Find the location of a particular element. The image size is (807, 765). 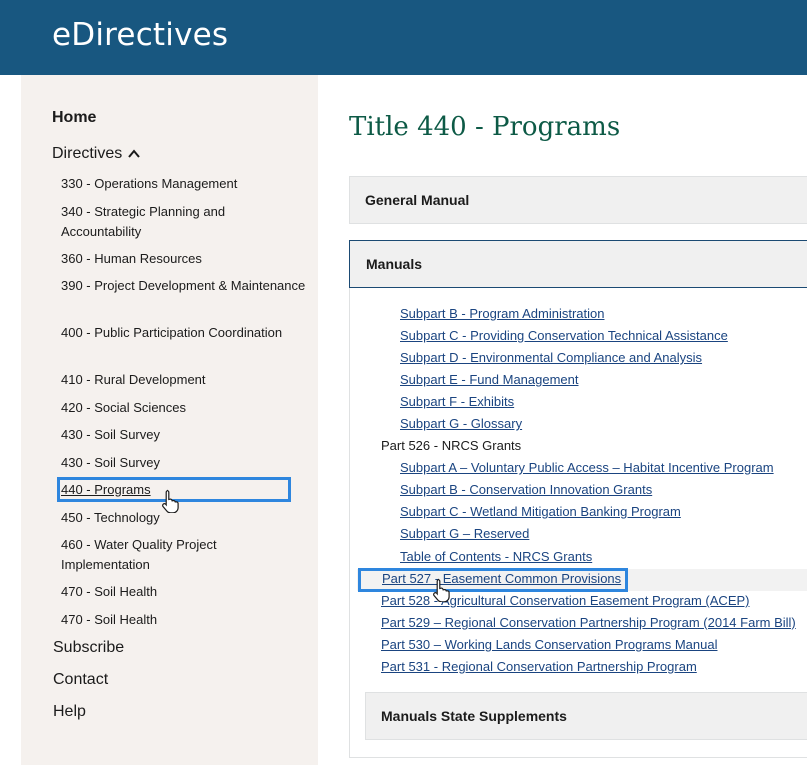

manuals-state-supplements-accordion: Manuals State Supplements is located at coordinates (586, 716).